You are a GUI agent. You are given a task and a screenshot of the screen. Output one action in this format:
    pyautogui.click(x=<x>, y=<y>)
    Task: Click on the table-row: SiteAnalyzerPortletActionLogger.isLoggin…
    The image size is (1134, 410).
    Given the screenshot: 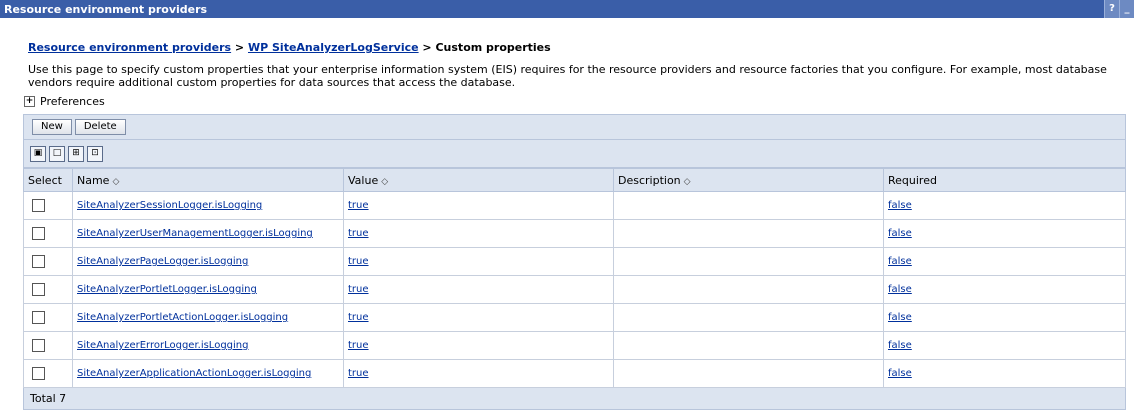 What is the action you would take?
    pyautogui.click(x=574, y=317)
    